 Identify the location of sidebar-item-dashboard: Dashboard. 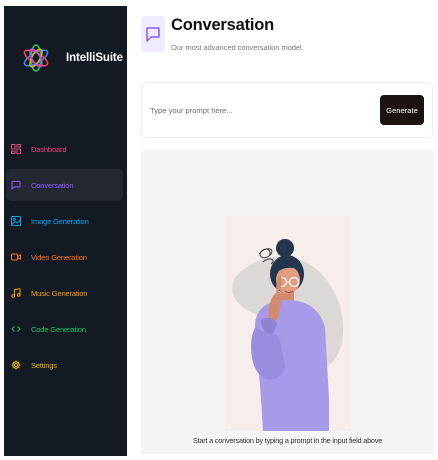
(64, 149).